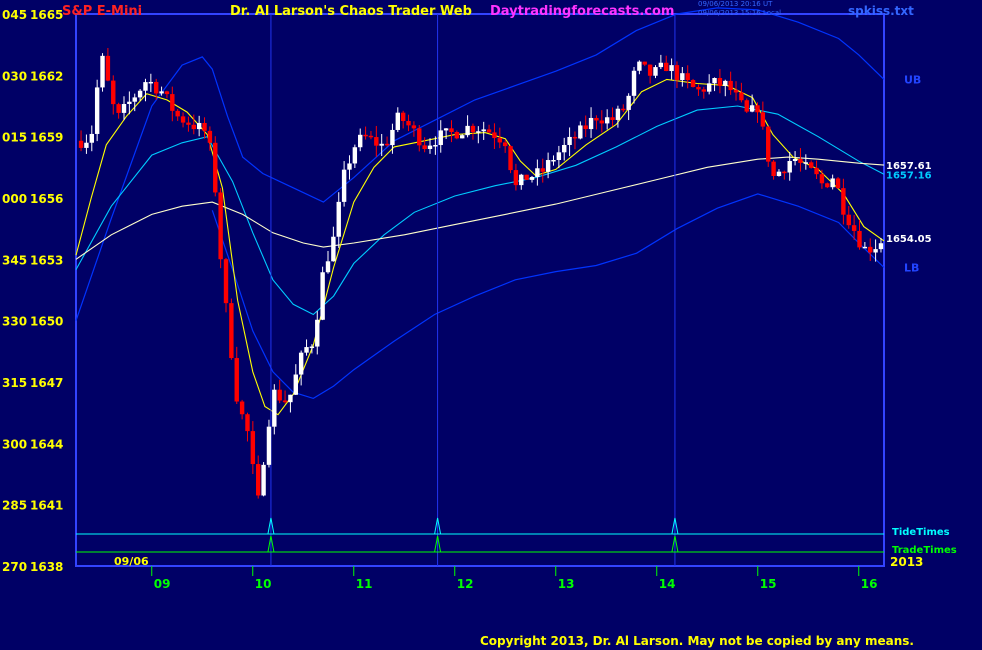 This screenshot has height=650, width=982. Describe the element at coordinates (735, 4) in the screenshot. I see `timestamp-ut: 09/06/2013 20:16 UT` at that location.